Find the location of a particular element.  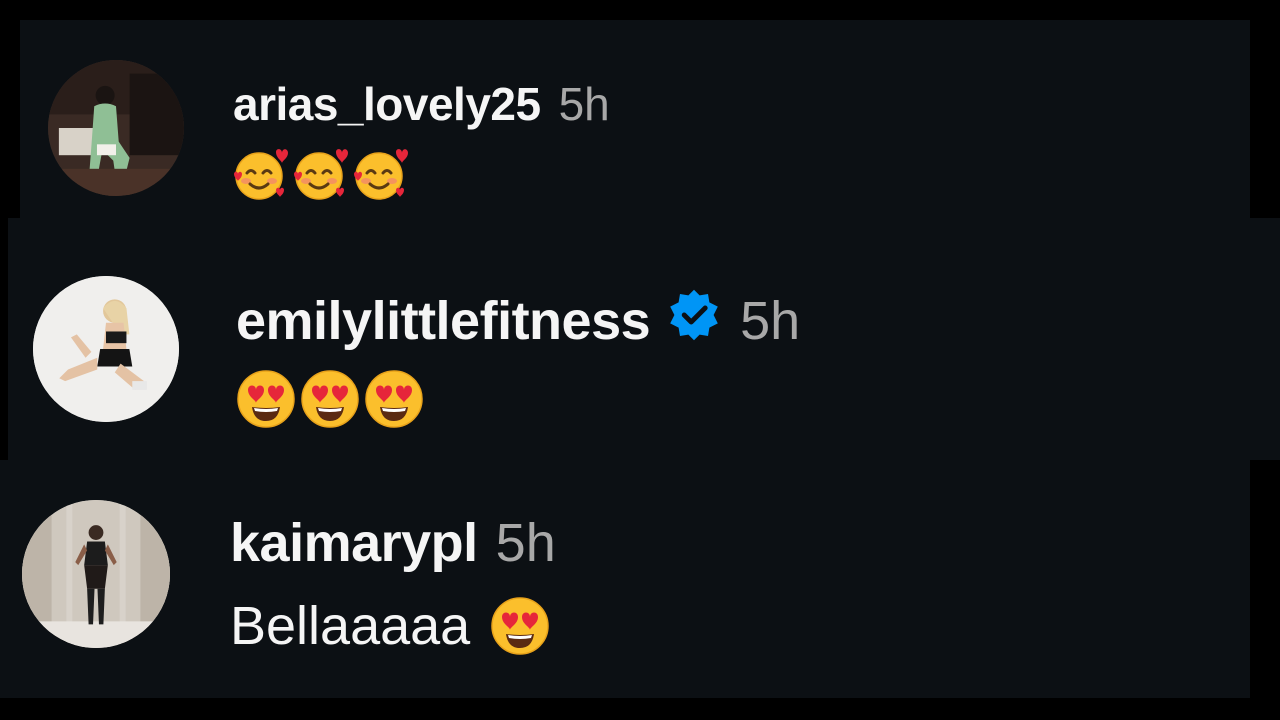

username: arias_lovely25 is located at coordinates (387, 104).